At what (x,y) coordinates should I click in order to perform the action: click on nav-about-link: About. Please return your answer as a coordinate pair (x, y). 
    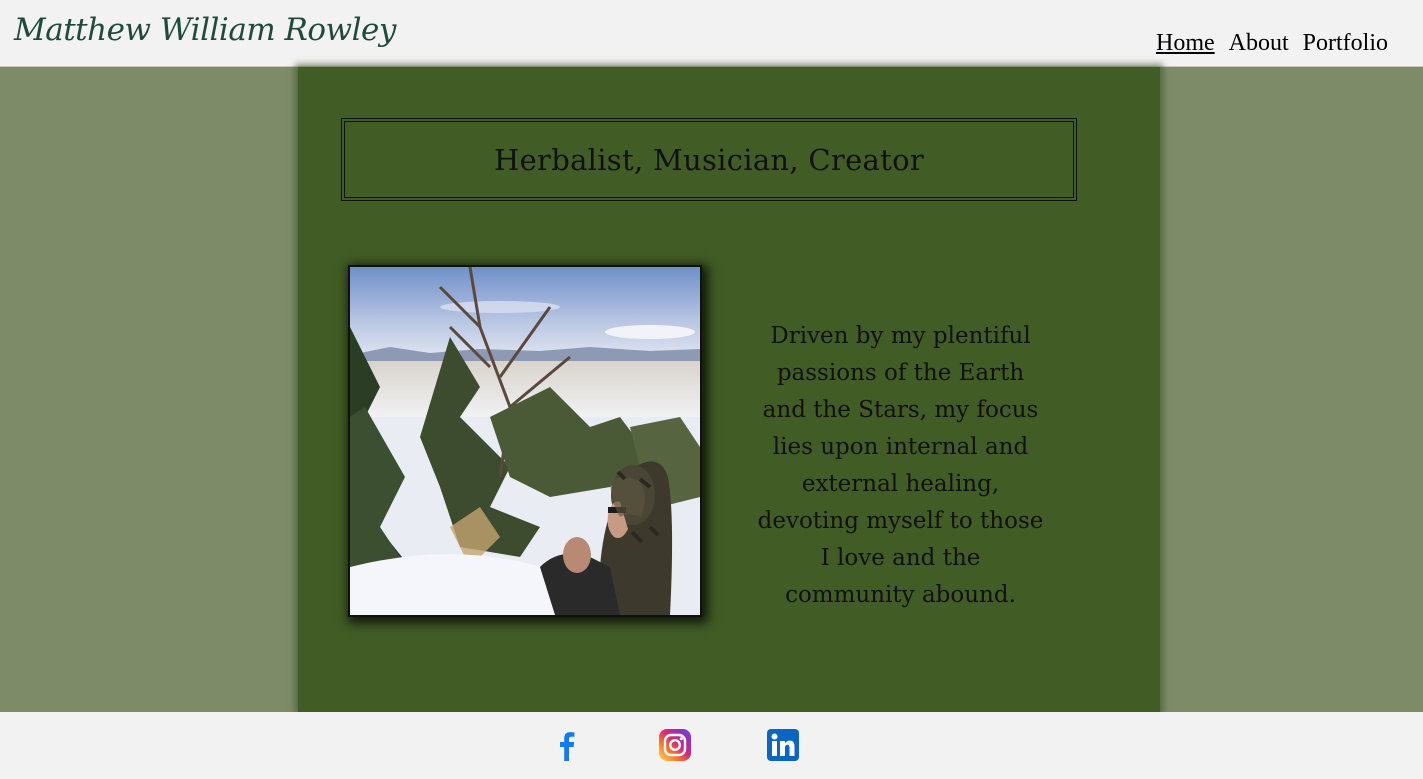
    Looking at the image, I should click on (1259, 43).